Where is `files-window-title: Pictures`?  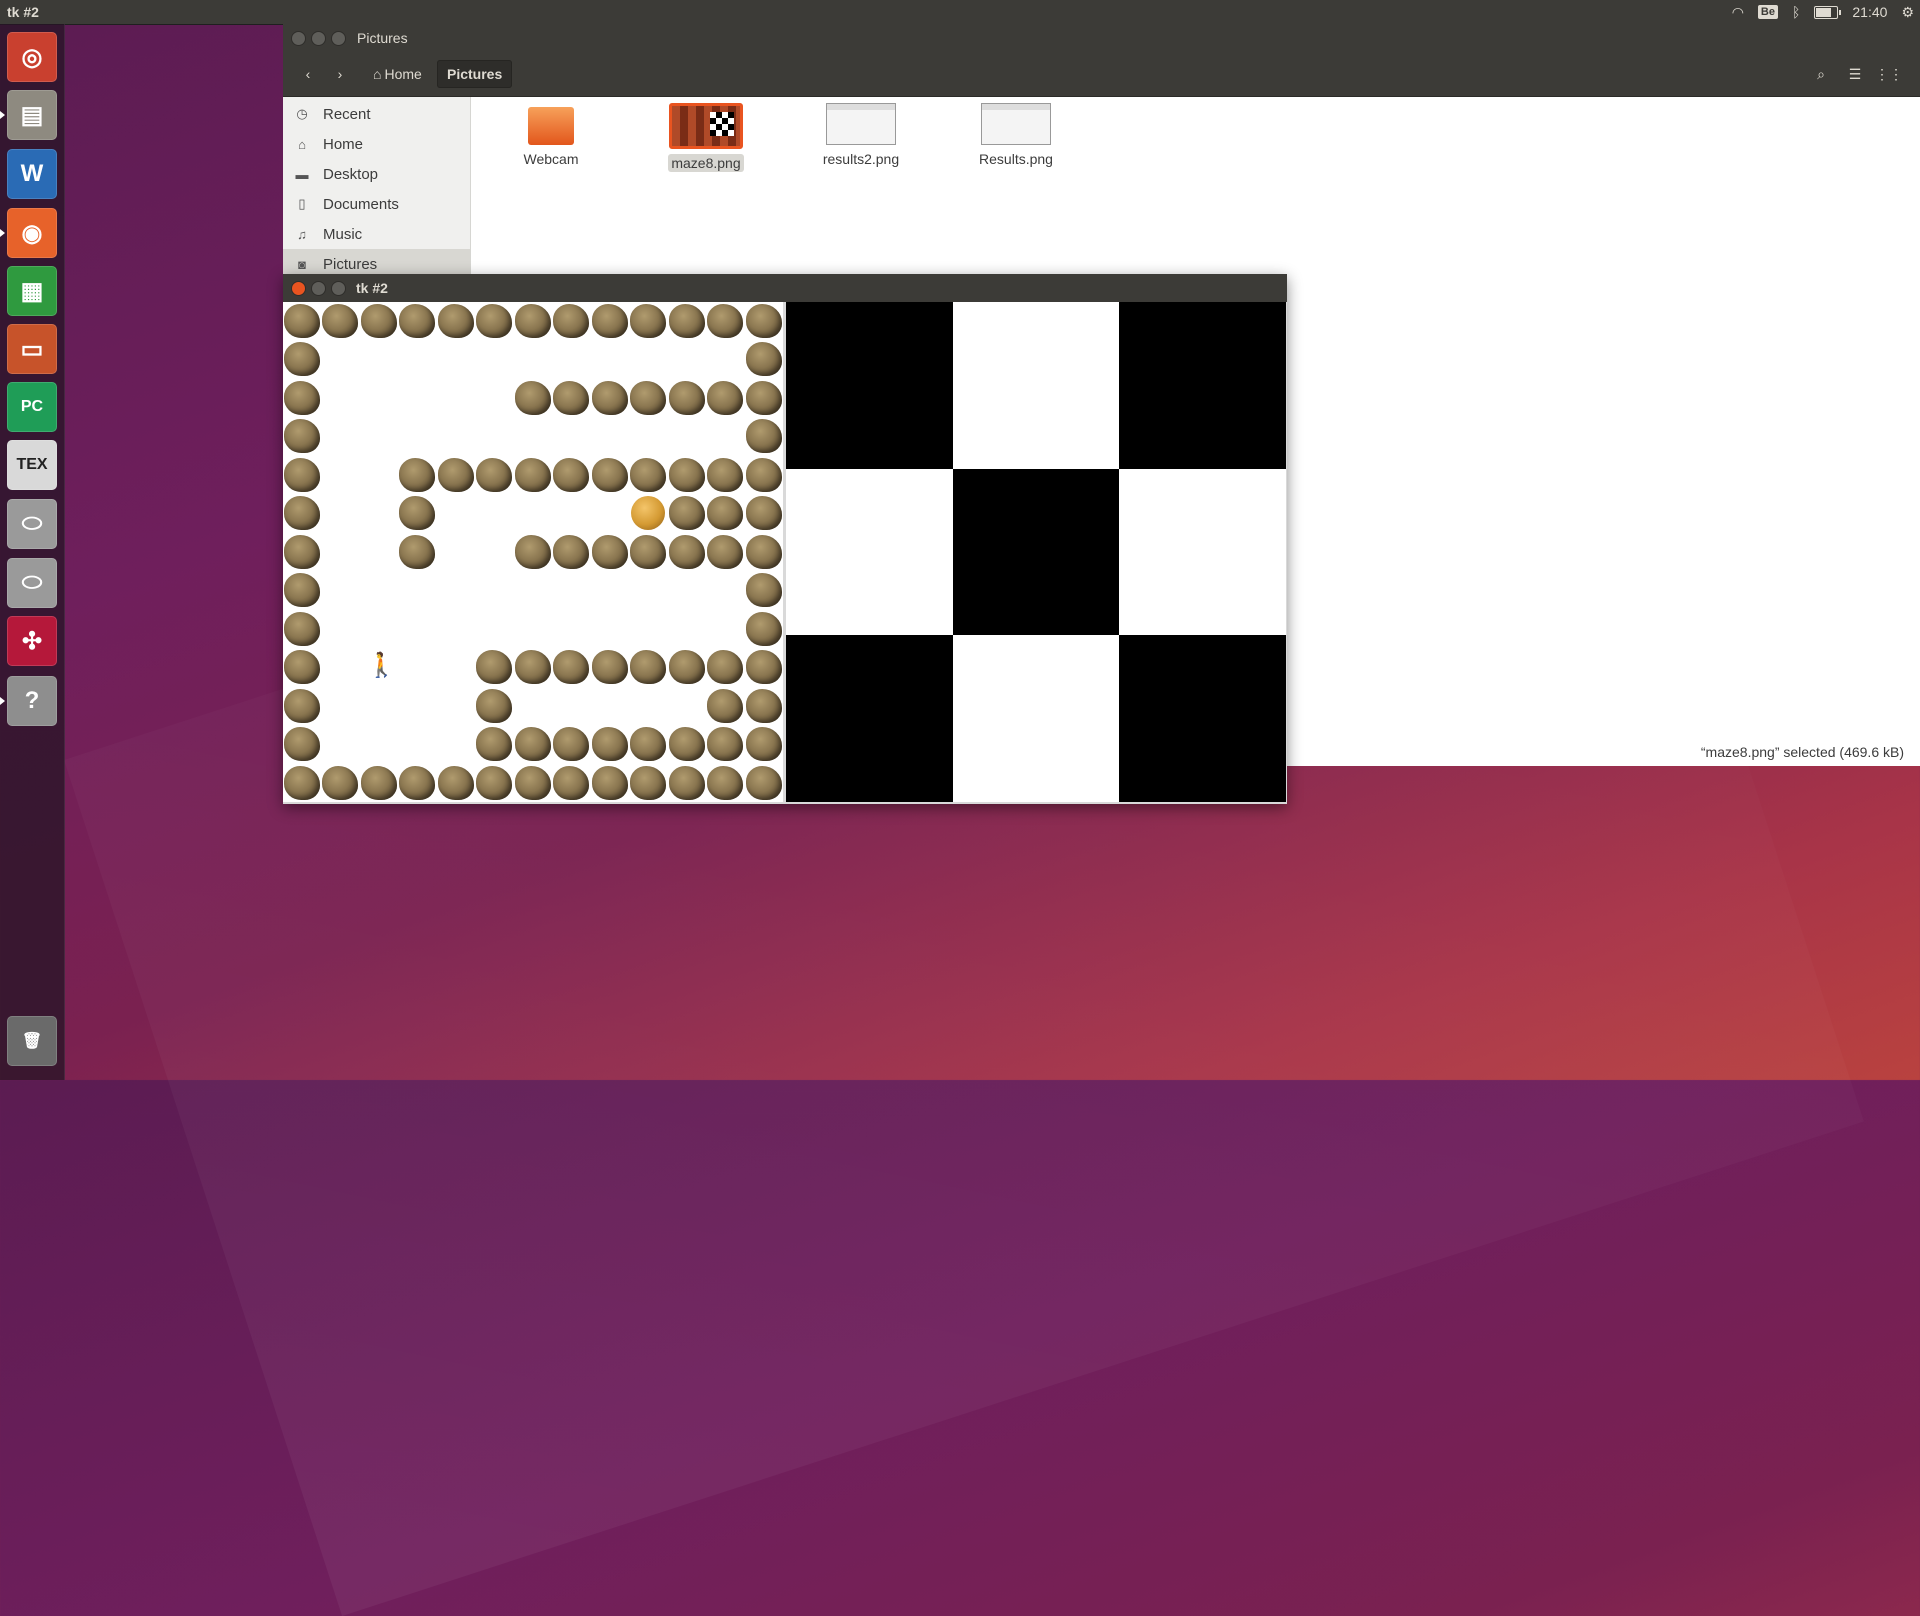
files-window-title: Pictures is located at coordinates (382, 38).